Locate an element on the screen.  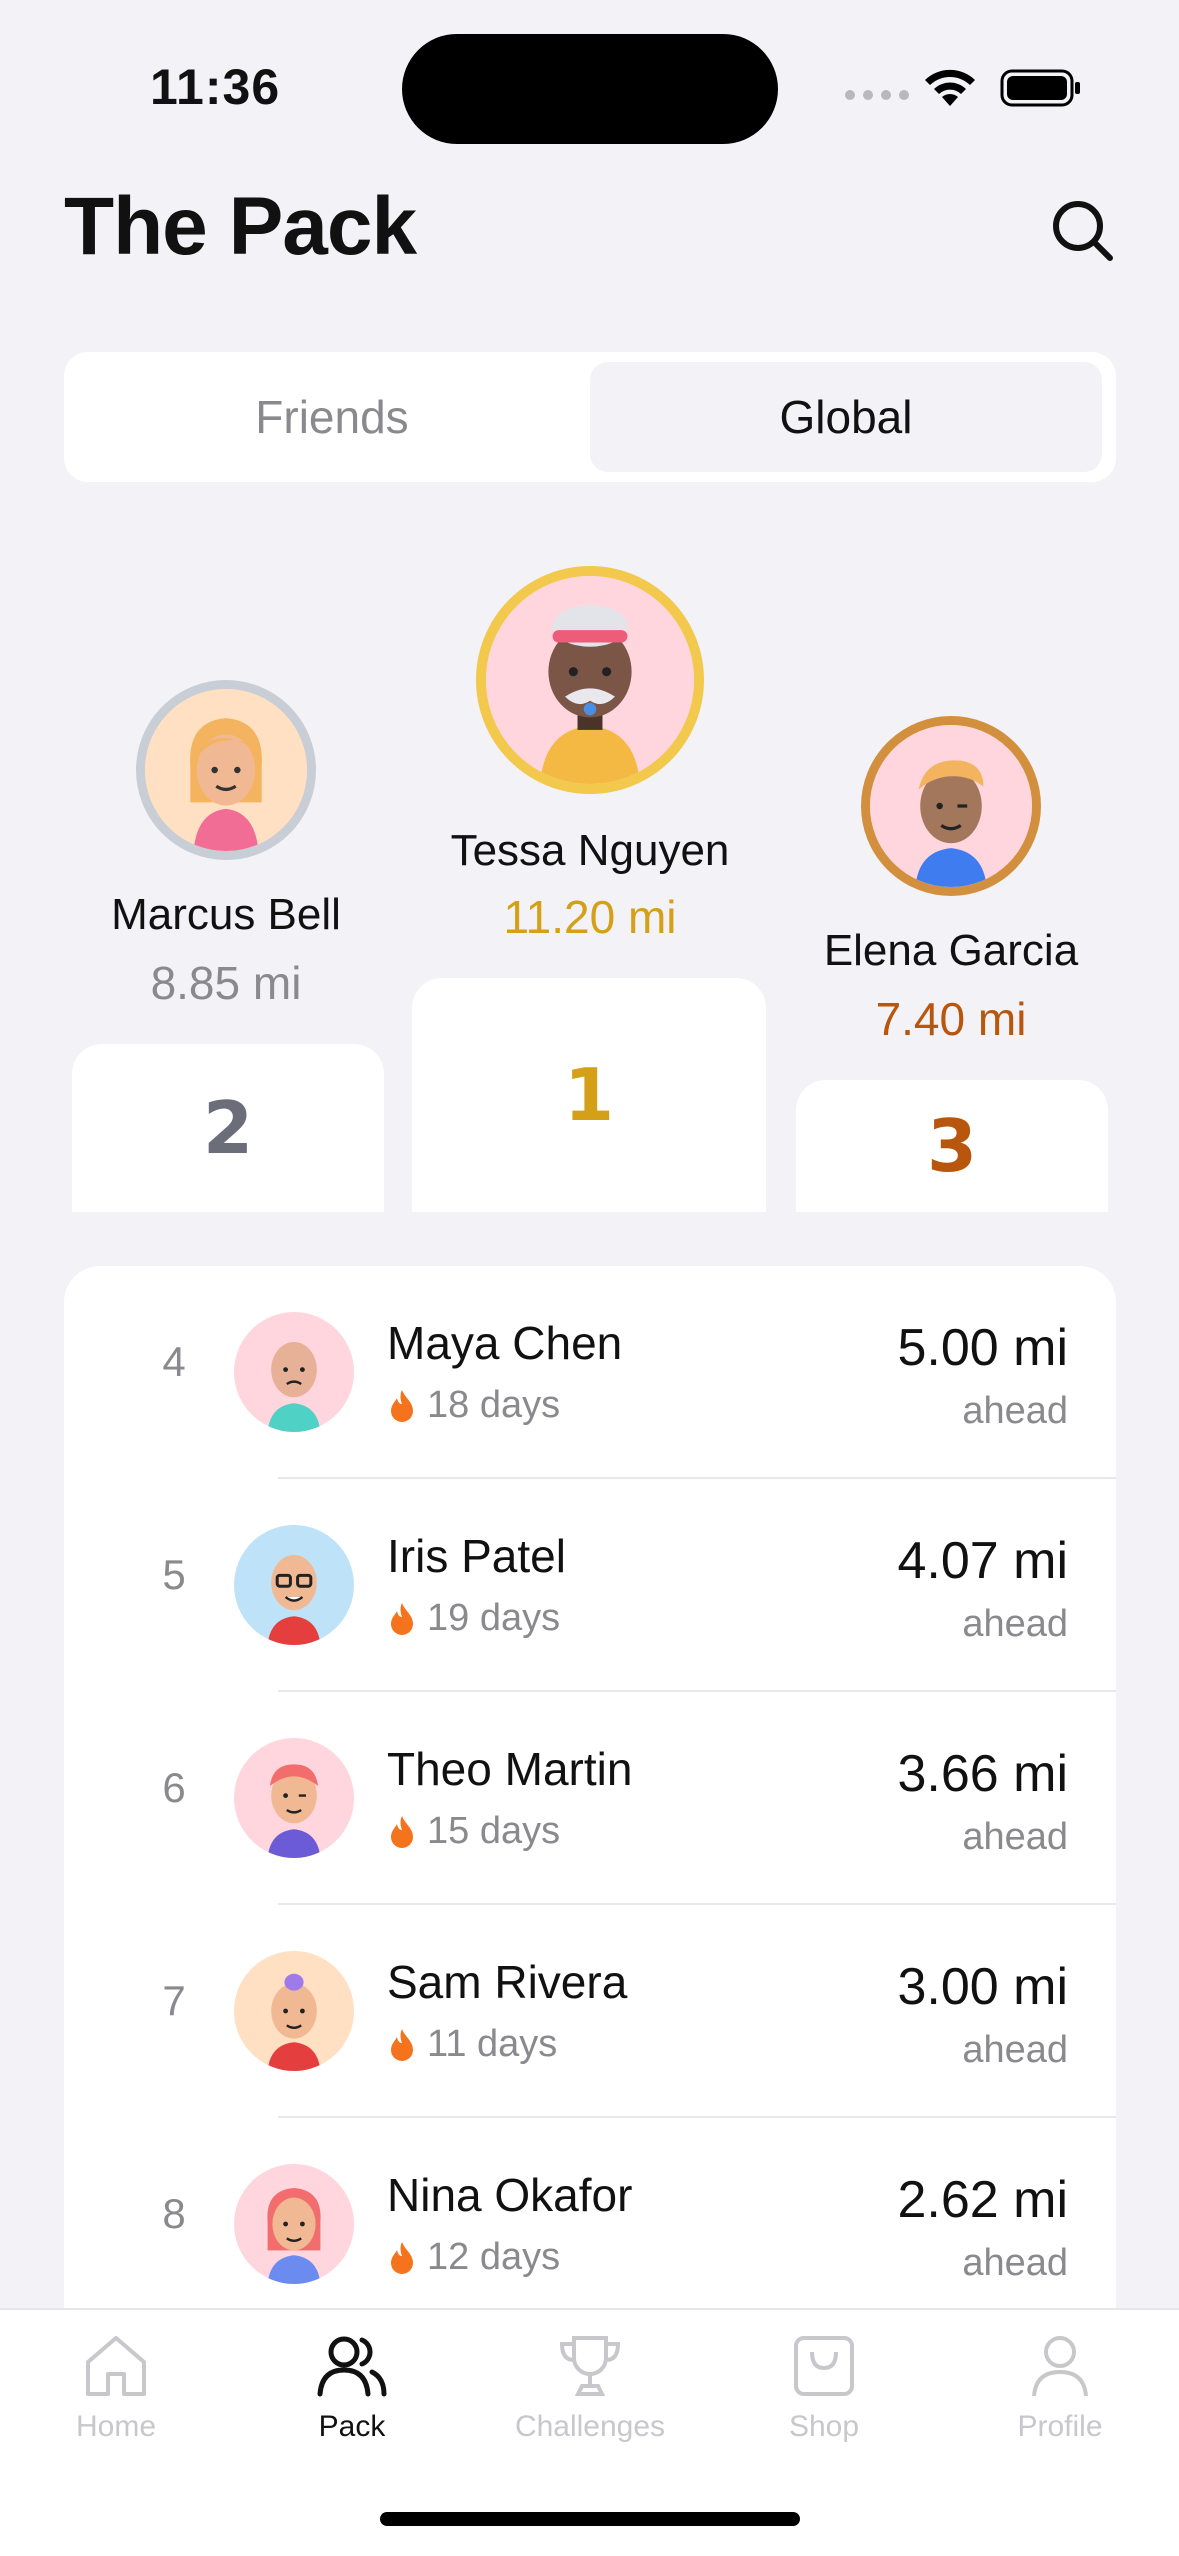
avatar-second-place is located at coordinates (226, 770).